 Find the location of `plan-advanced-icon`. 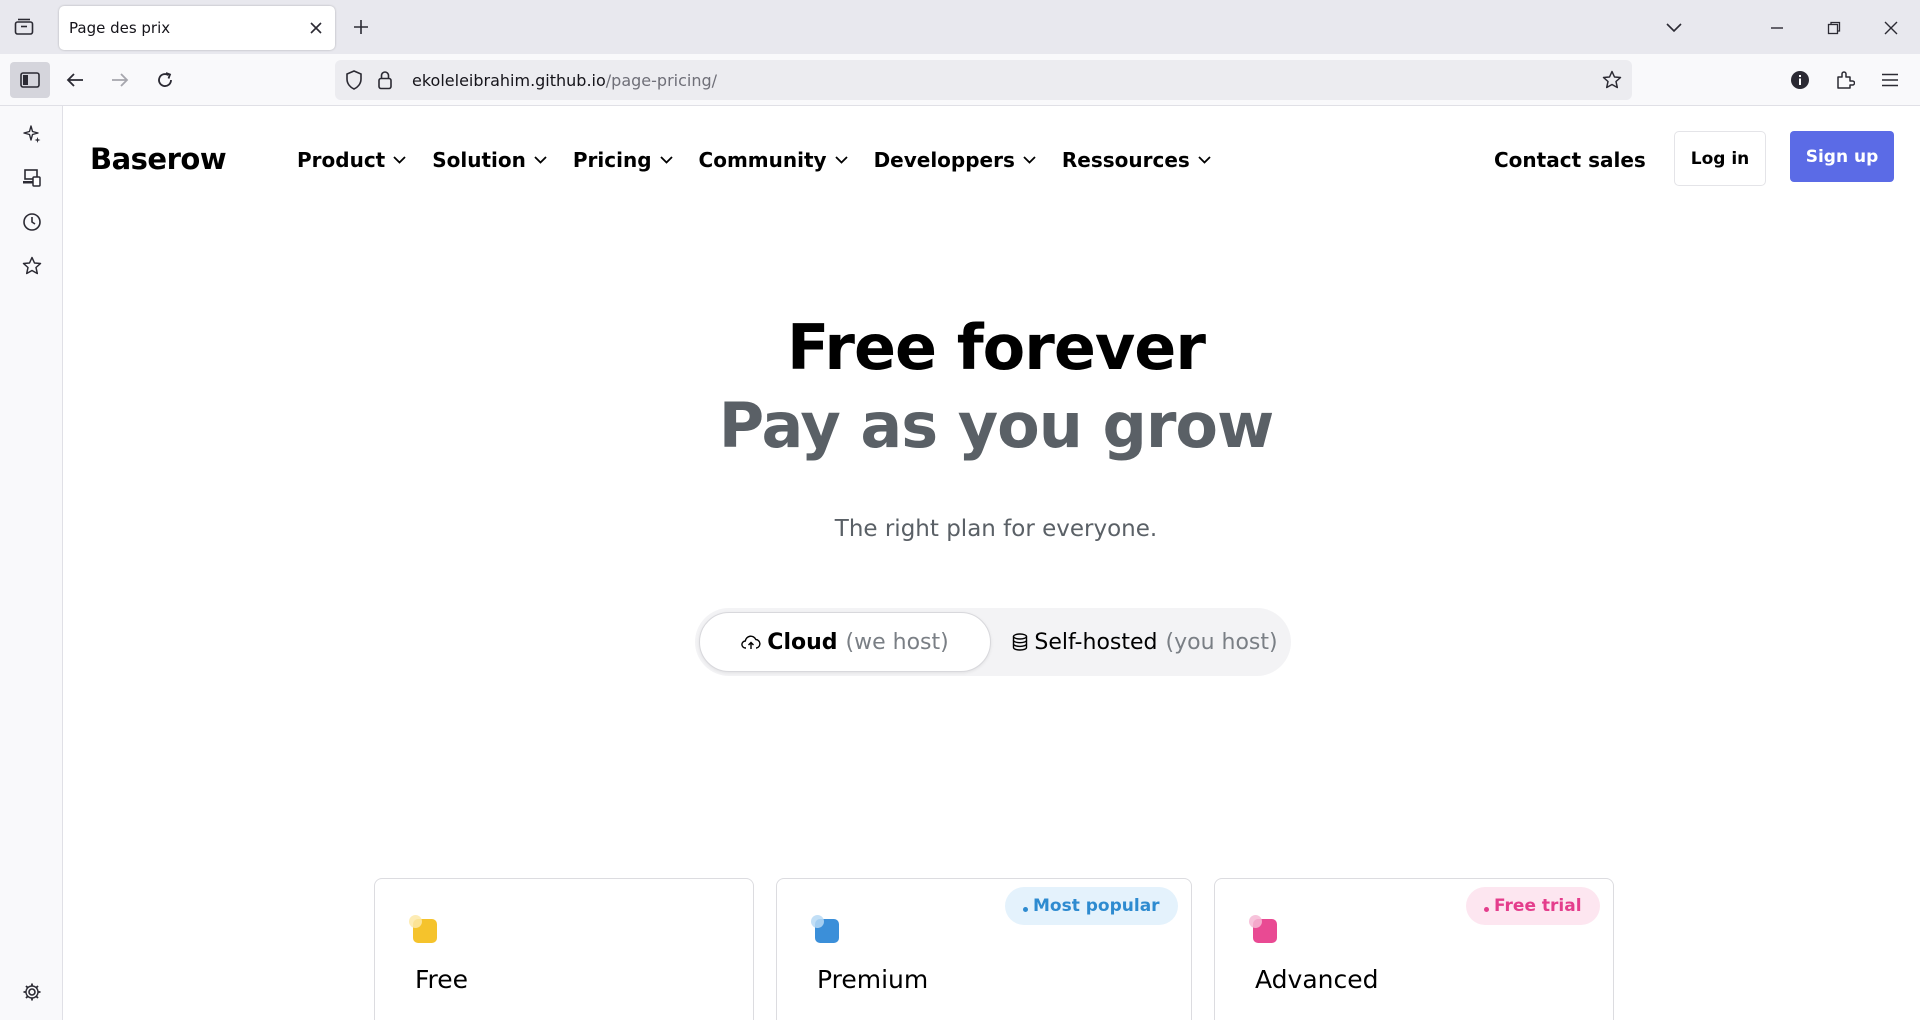

plan-advanced-icon is located at coordinates (1263, 929).